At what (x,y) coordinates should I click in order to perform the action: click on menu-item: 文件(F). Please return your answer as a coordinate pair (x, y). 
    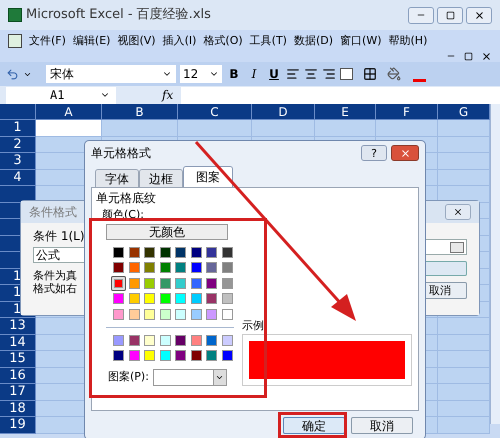
    Looking at the image, I should click on (47, 41).